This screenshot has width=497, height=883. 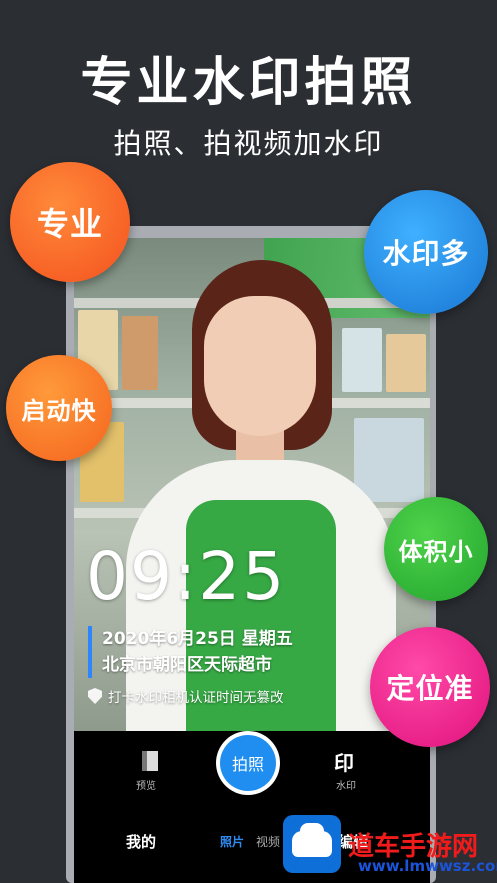 I want to click on badge-small-size: 体积小, so click(x=436, y=549).